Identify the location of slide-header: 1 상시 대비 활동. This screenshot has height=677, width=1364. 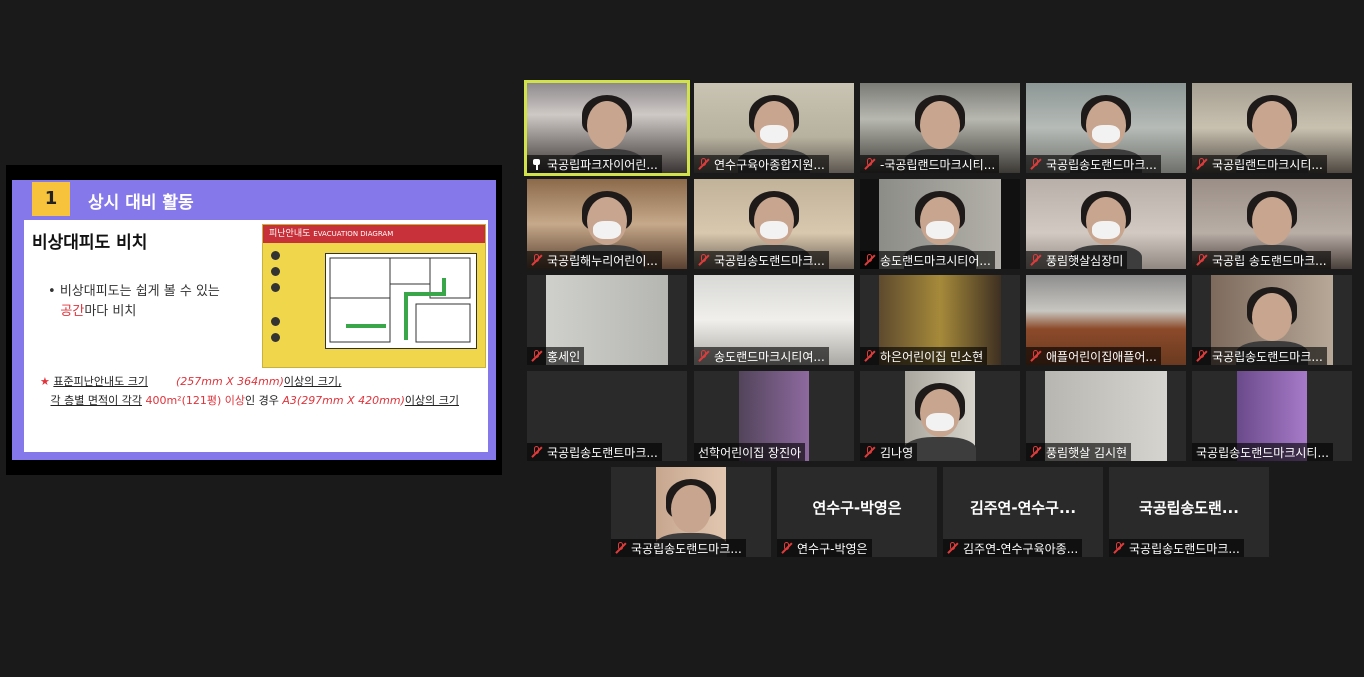
(254, 199).